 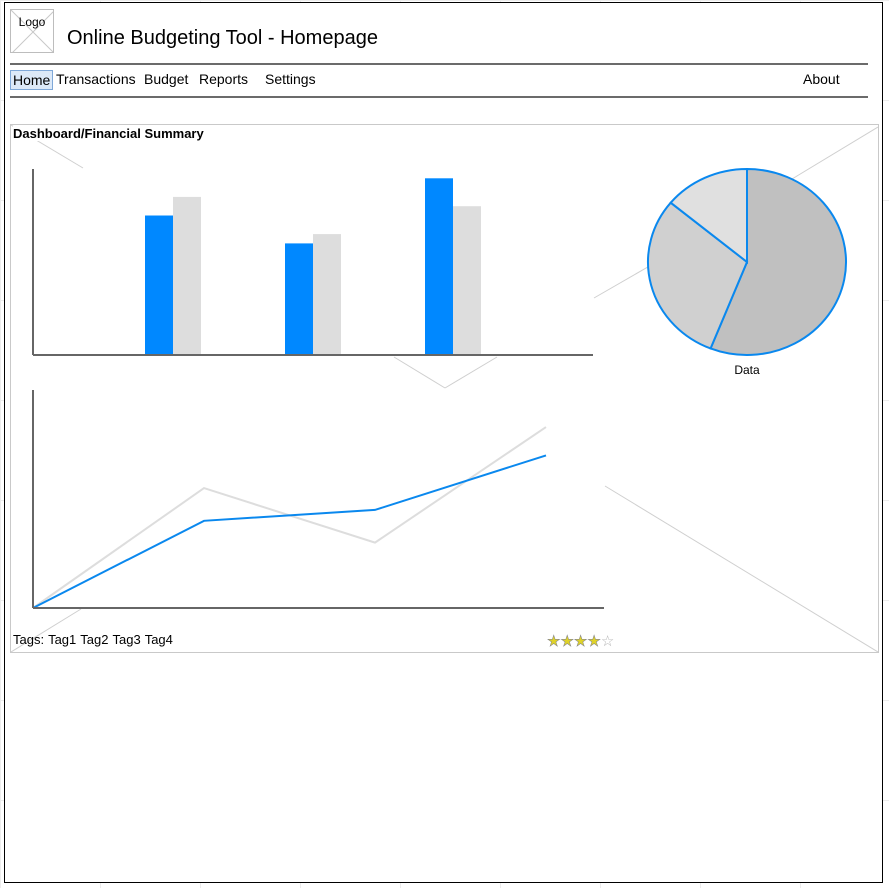 I want to click on dashboard-title: Dashboard/Financial Summary, so click(x=109, y=133).